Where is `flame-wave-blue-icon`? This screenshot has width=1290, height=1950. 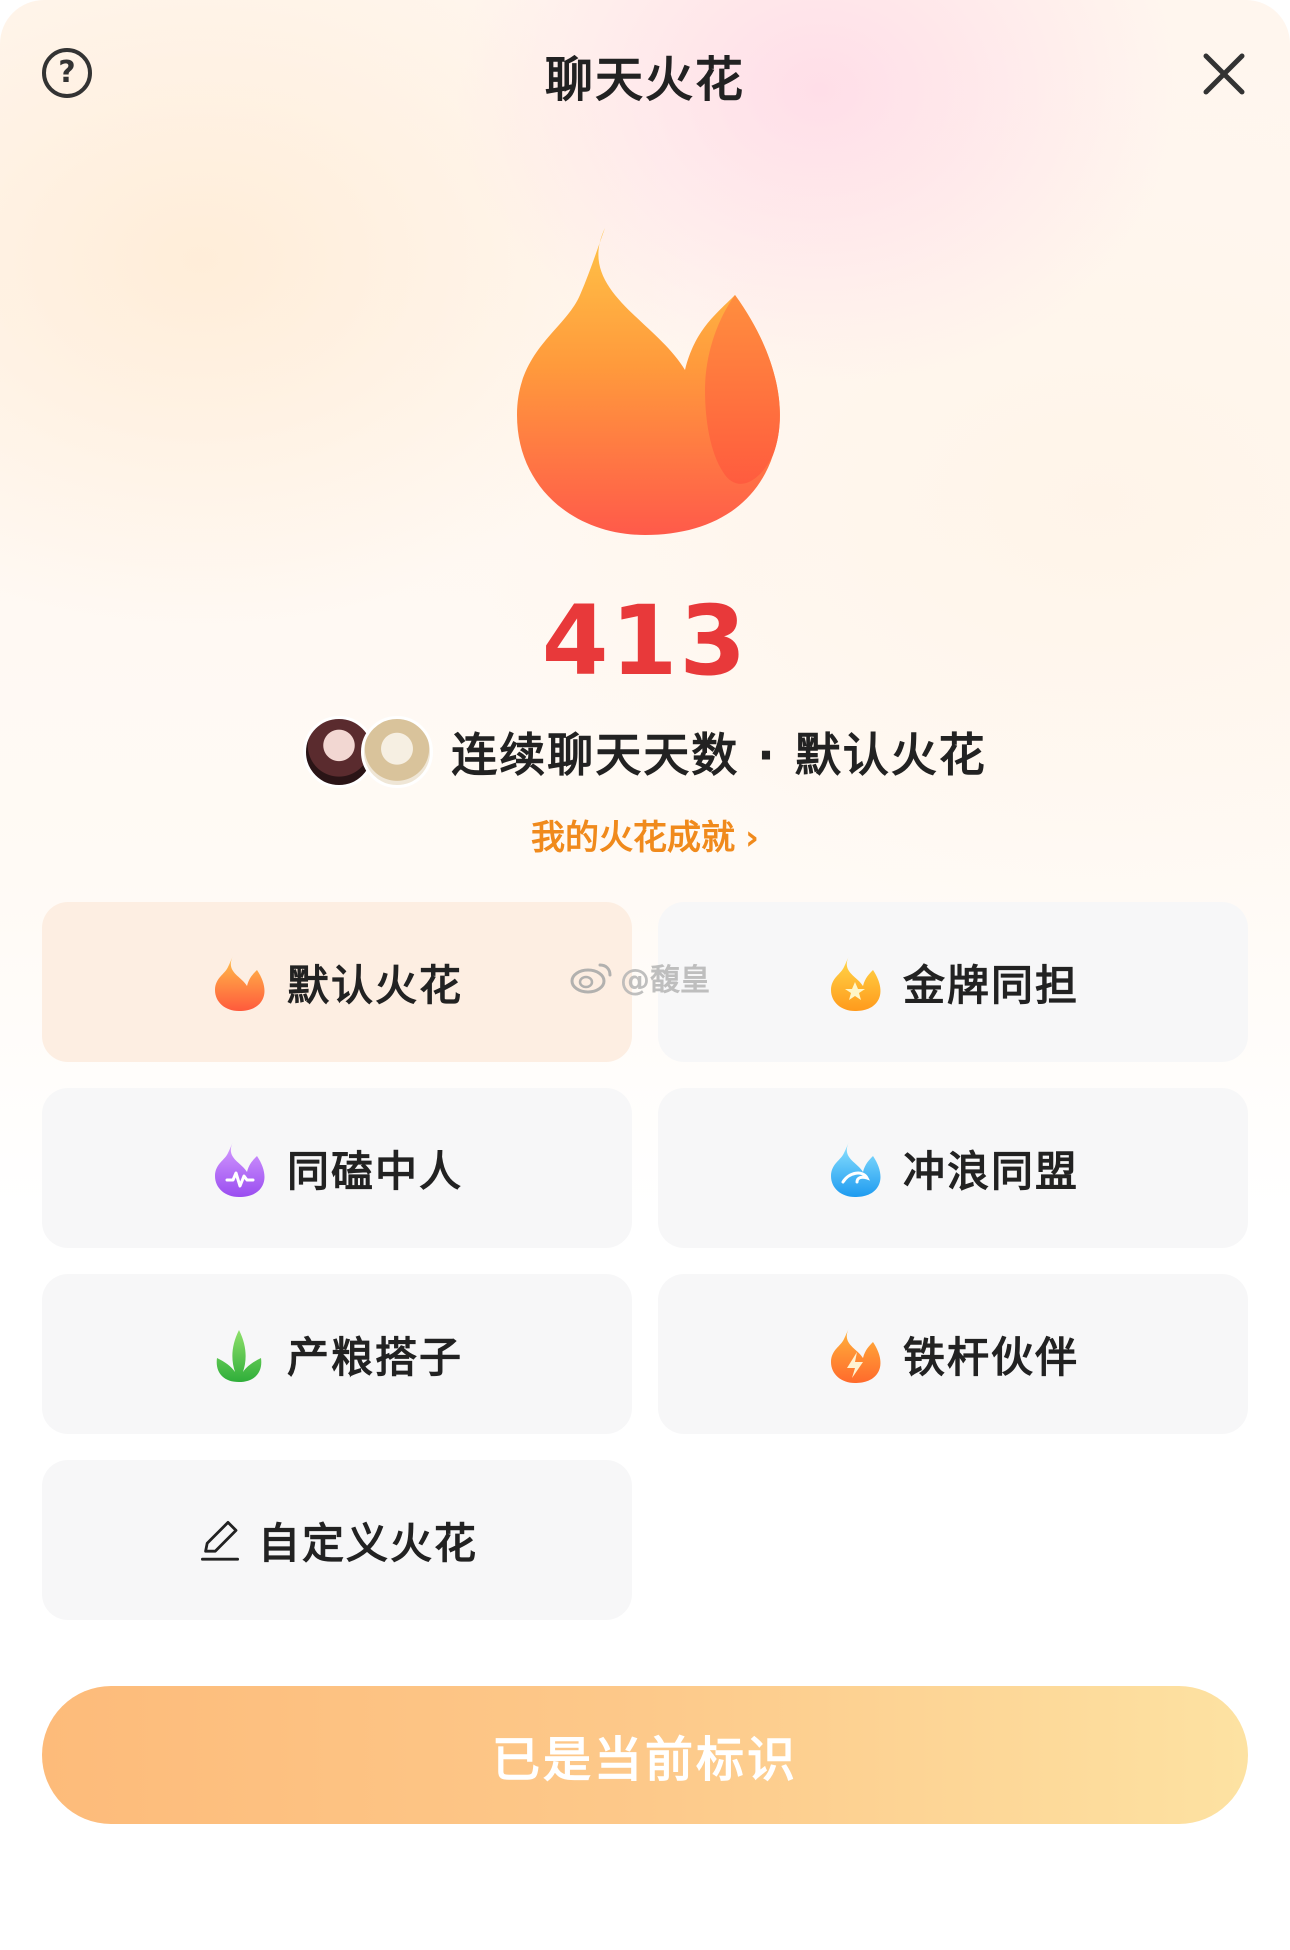
flame-wave-blue-icon is located at coordinates (855, 1169).